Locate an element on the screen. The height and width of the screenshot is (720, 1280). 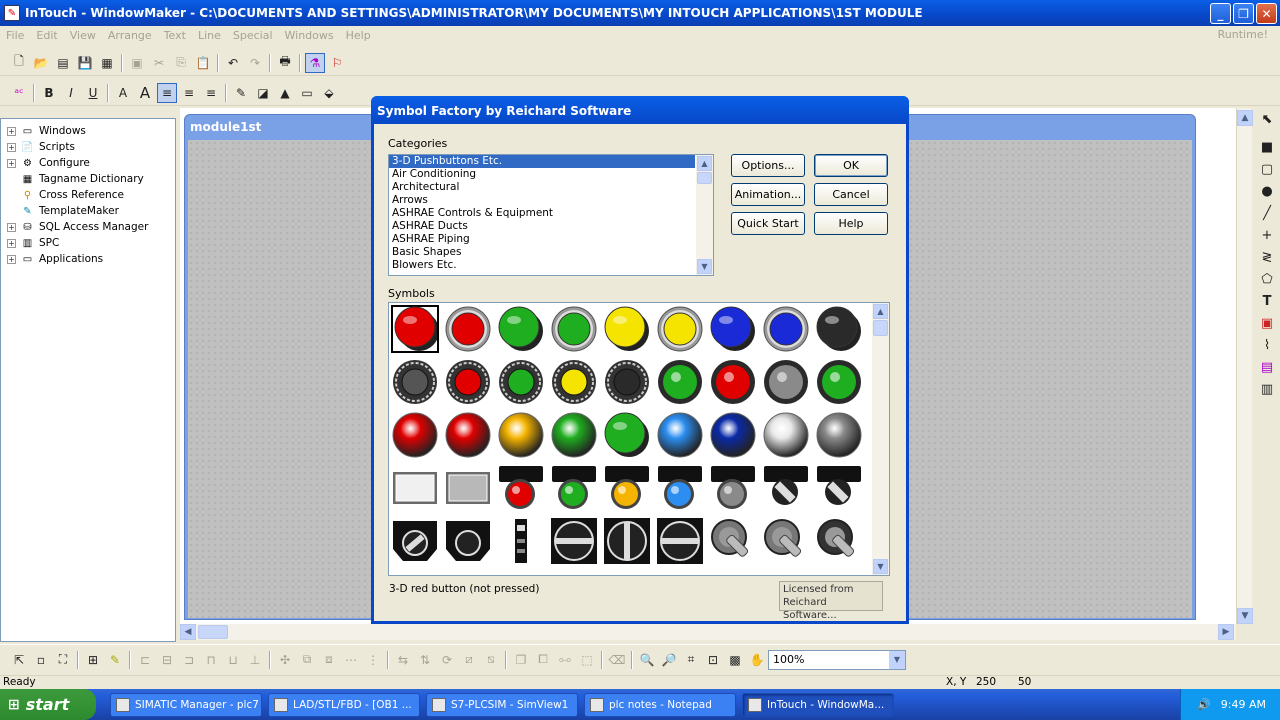
menu-help: Help is located at coordinates (358, 35).